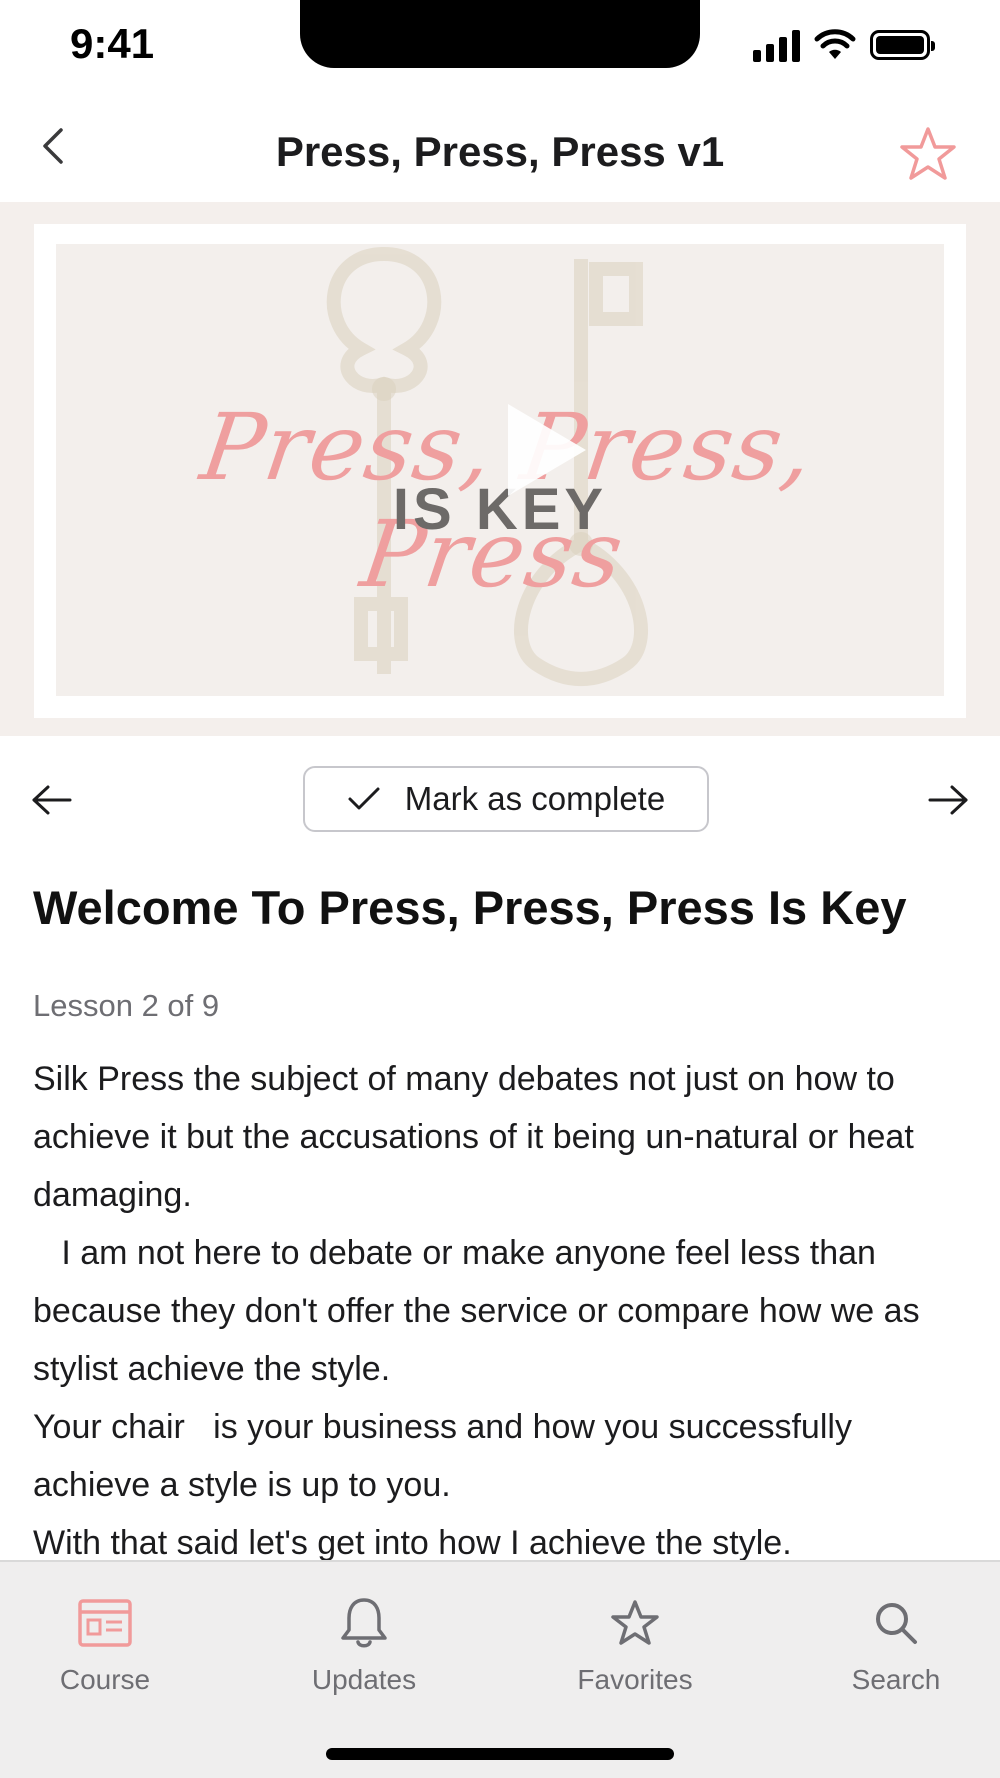  Describe the element at coordinates (126, 1005) in the screenshot. I see `lesson-progress: Lesson 2 of 9` at that location.